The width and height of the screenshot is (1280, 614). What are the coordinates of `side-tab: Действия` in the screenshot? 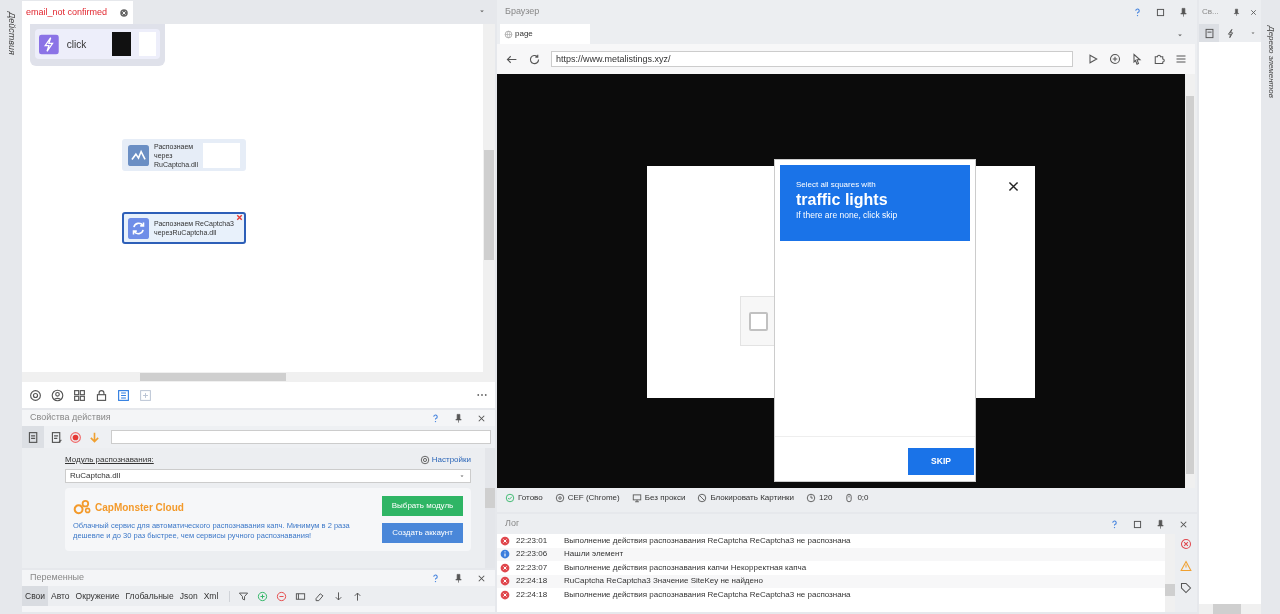 It's located at (11, 313).